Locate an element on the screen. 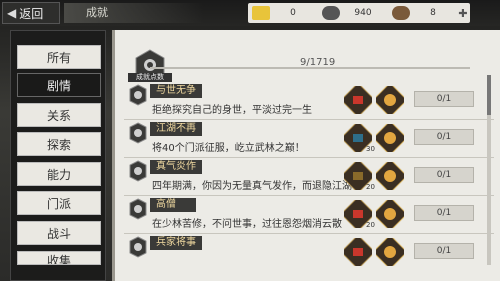 Image resolution: width=500 pixels, height=281 pixels. silver-ingot-icon is located at coordinates (331, 13).